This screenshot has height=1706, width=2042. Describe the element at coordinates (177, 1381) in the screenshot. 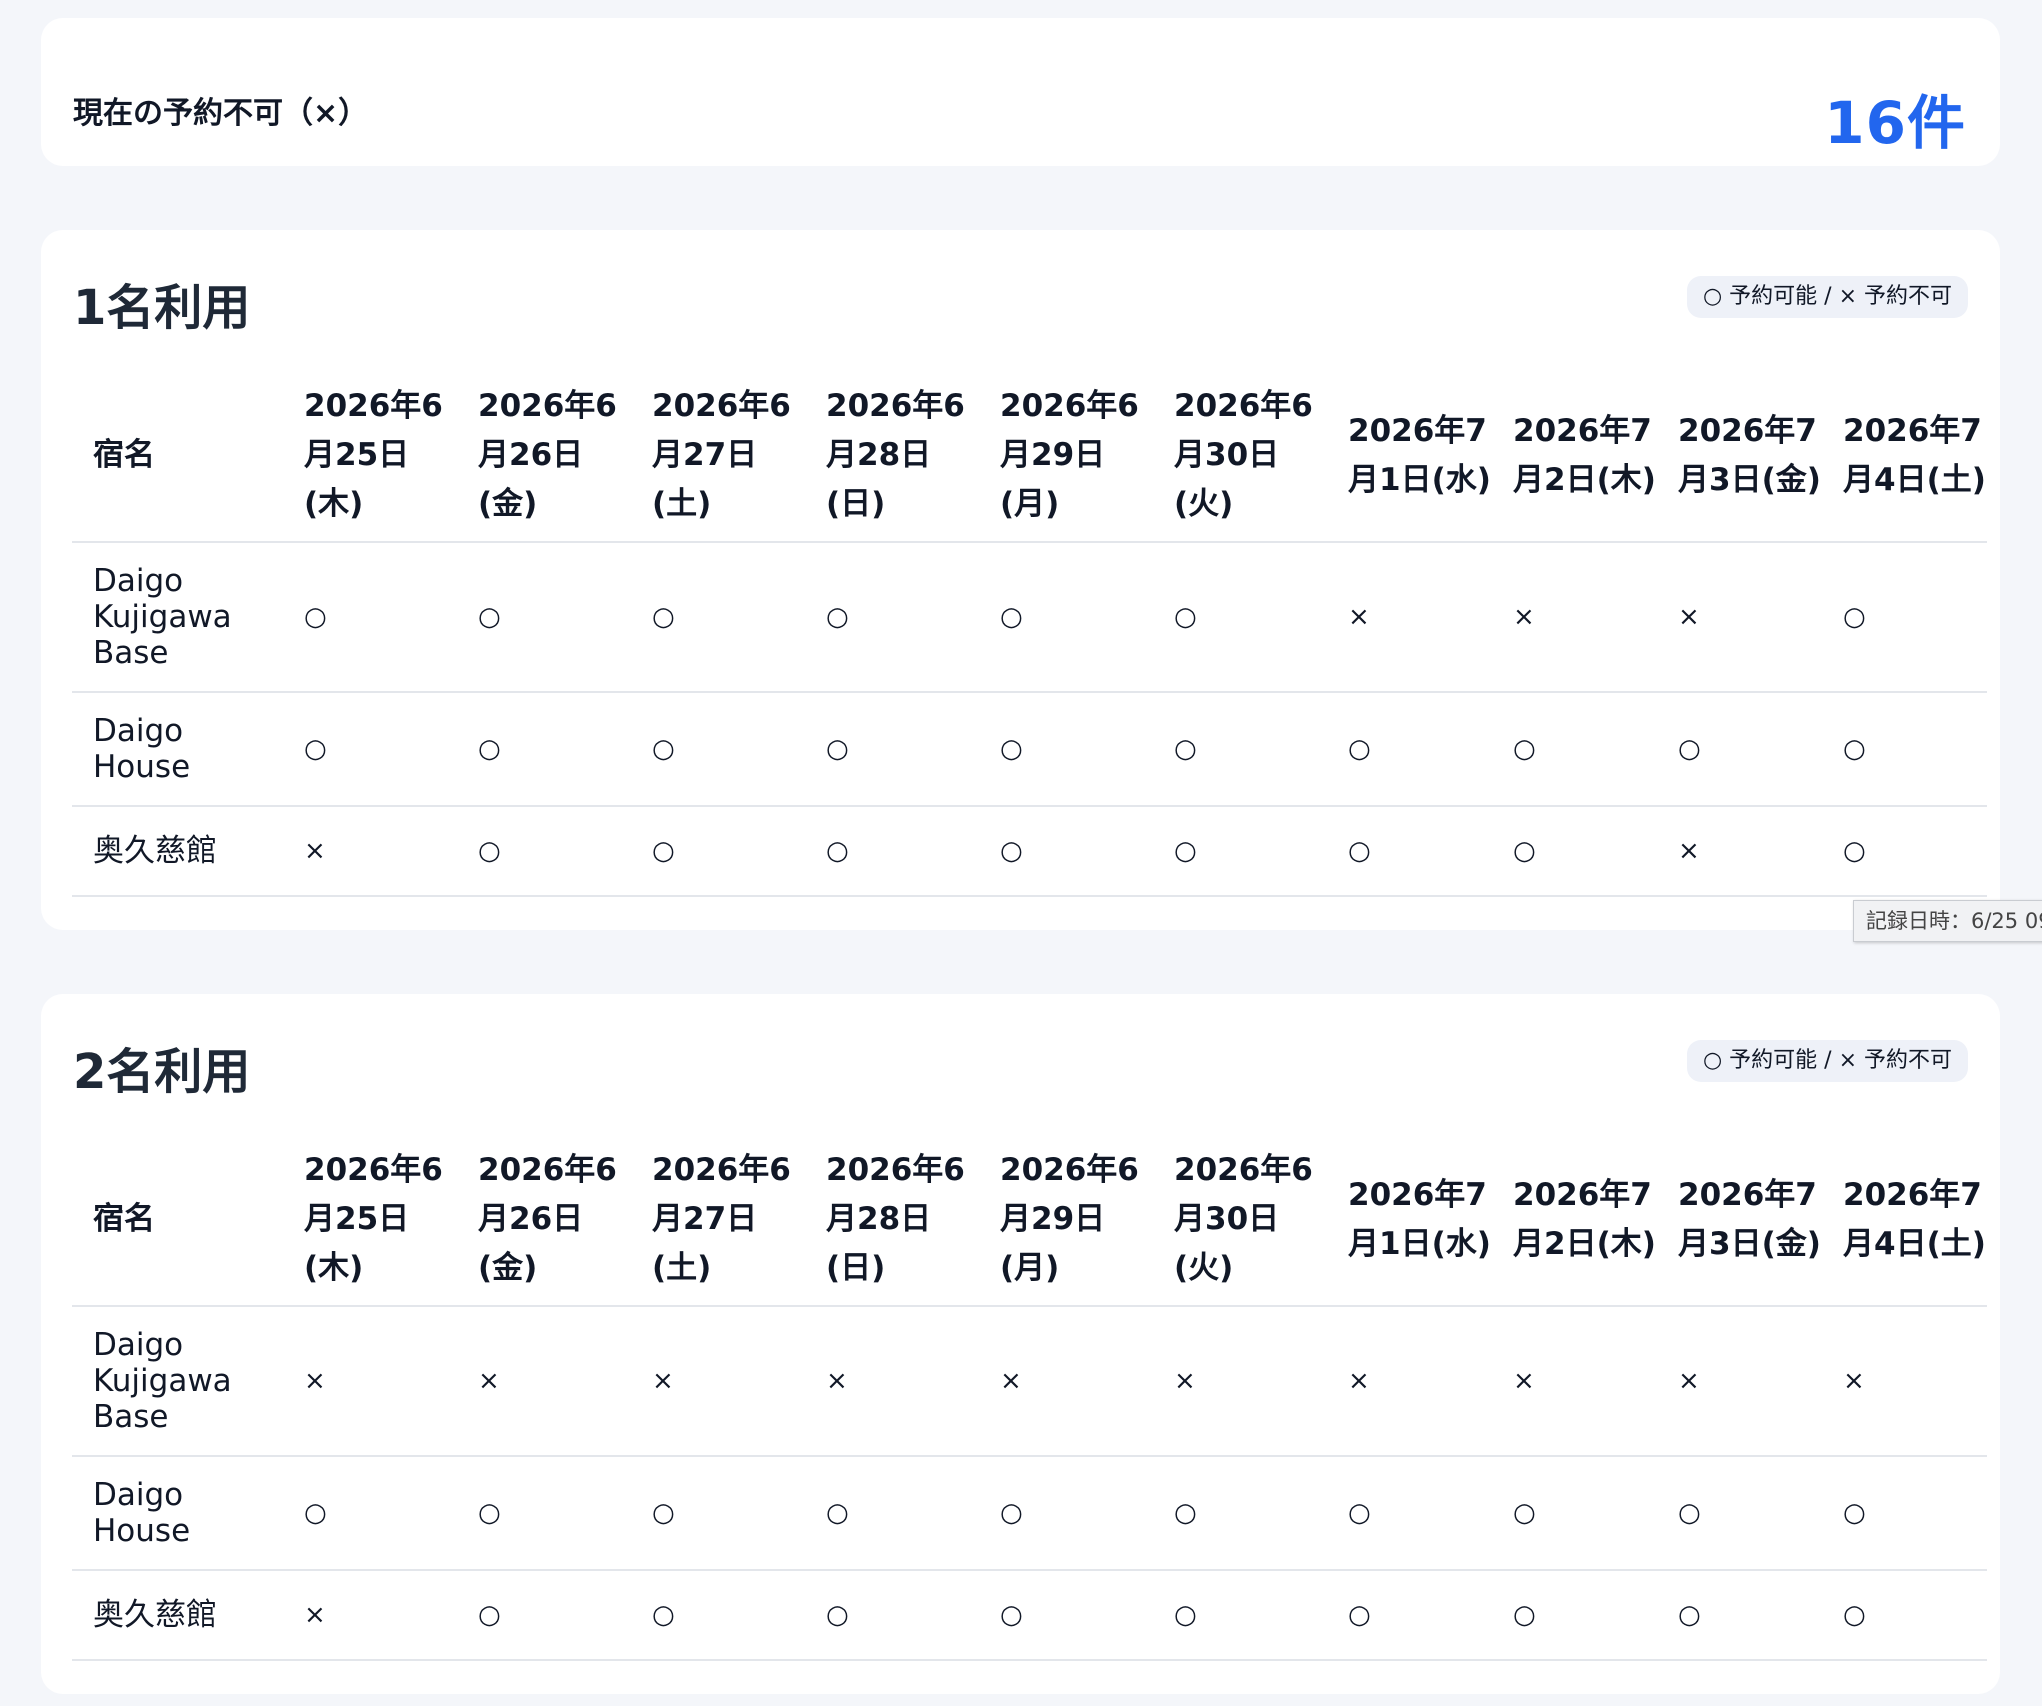

I see `inn-name: Daigo Kujigawa Base` at that location.